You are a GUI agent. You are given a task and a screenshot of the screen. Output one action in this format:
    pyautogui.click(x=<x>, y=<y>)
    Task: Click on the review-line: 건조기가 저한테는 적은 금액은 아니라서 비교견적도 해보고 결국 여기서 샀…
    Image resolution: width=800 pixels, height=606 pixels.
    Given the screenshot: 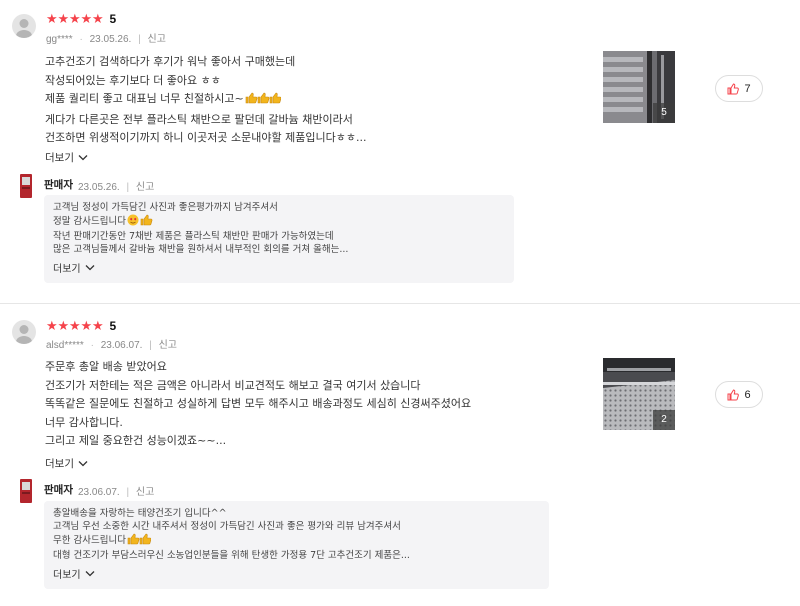 What is the action you would take?
    pyautogui.click(x=233, y=385)
    